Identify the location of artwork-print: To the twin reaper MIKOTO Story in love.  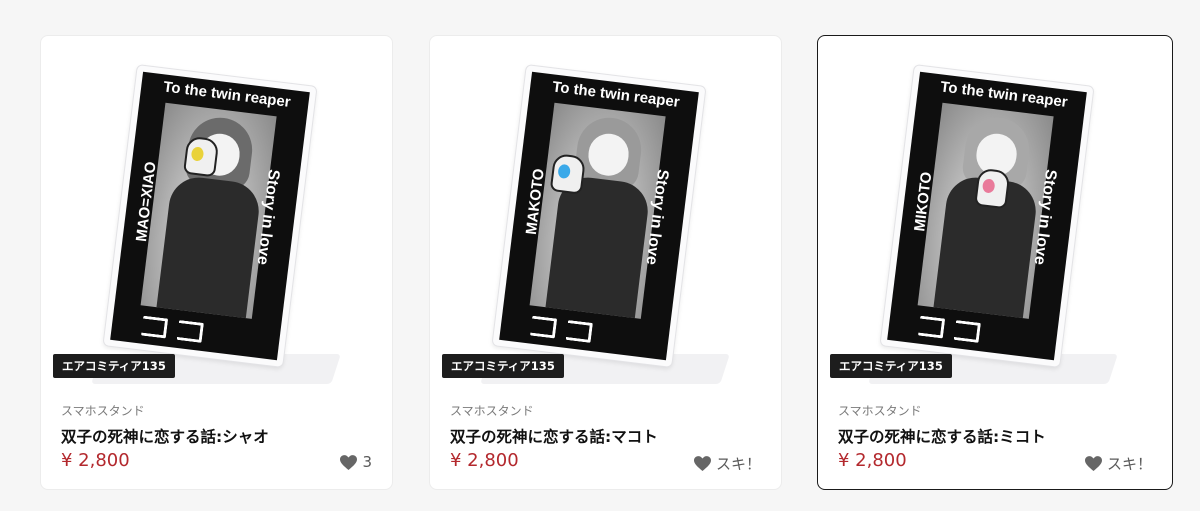
(987, 216).